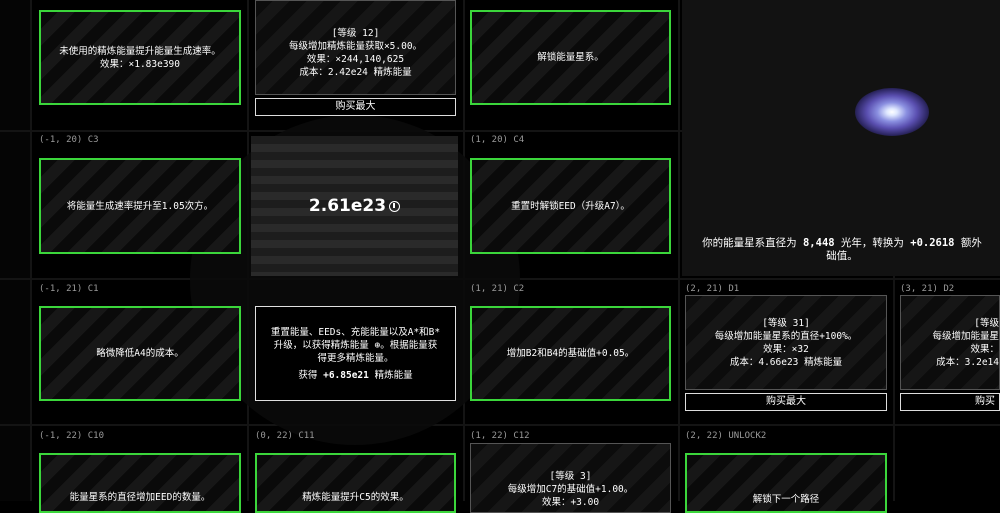  I want to click on card-text: 解锁下一个路径, so click(786, 499).